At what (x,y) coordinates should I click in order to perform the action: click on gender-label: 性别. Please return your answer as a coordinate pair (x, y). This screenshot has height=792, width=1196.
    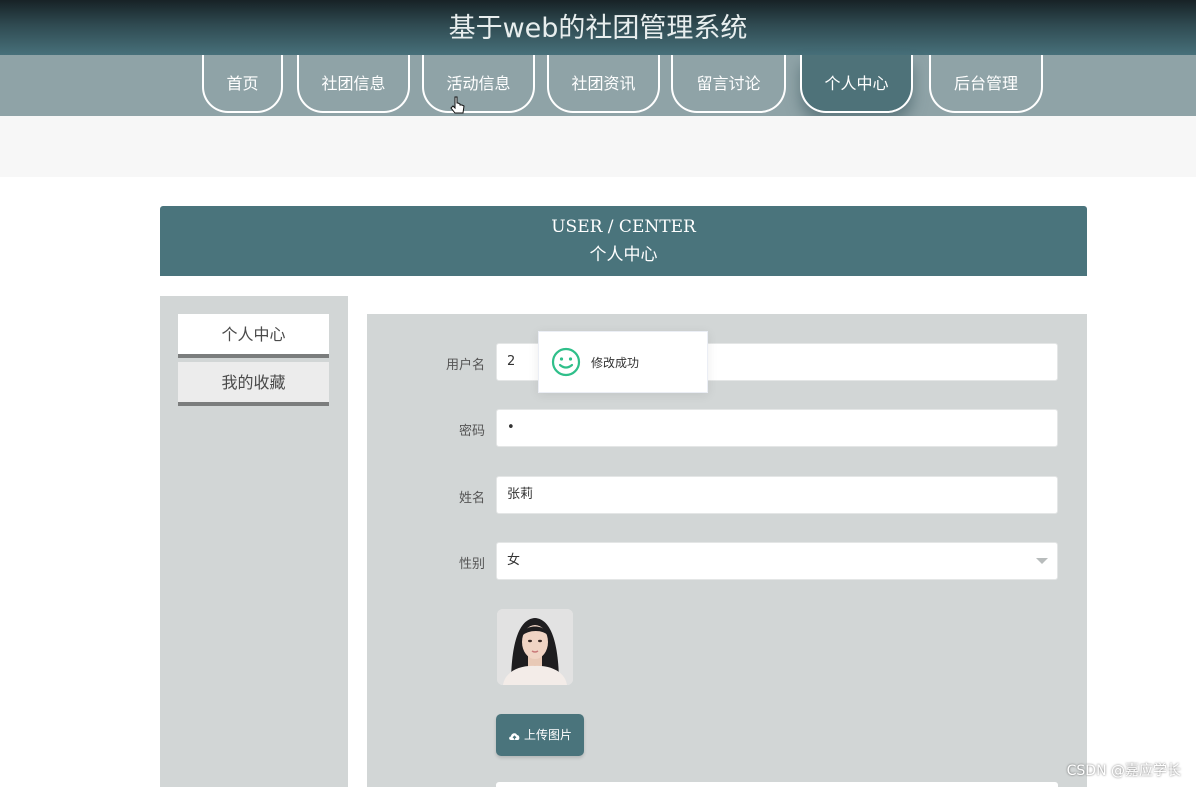
    Looking at the image, I should click on (471, 564).